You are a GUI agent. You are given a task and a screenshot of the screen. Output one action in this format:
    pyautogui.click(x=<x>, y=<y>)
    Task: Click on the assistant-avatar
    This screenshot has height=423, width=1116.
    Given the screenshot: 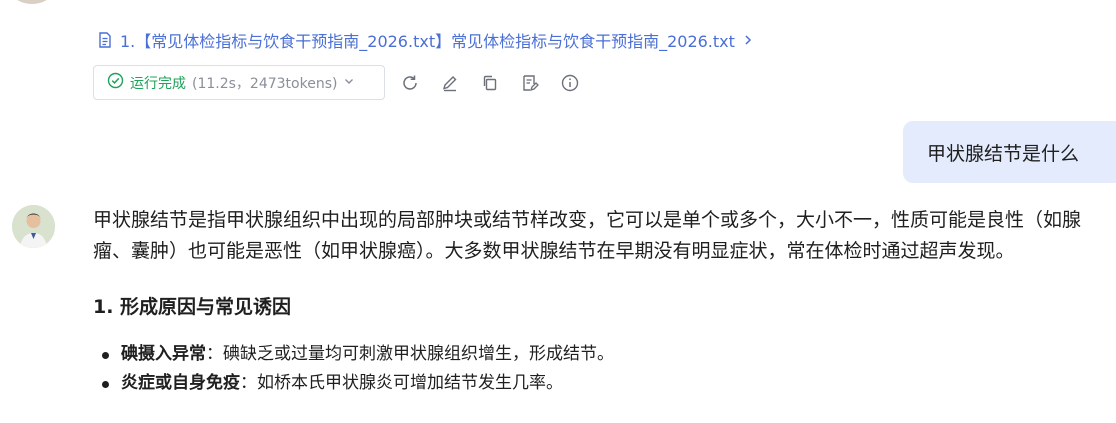 What is the action you would take?
    pyautogui.click(x=33, y=226)
    